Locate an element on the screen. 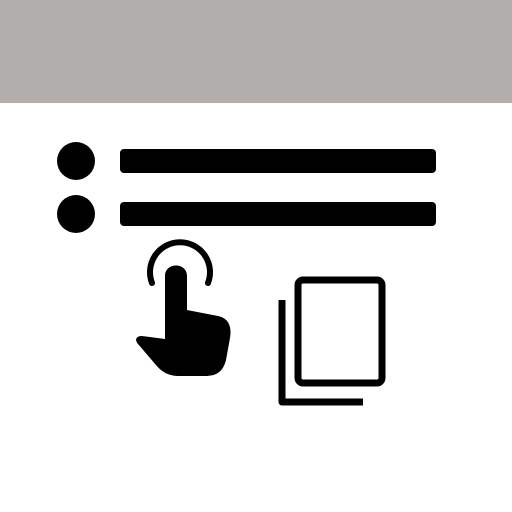 Image resolution: width=512 pixels, height=512 pixels. tap-hand-icon is located at coordinates (183, 307).